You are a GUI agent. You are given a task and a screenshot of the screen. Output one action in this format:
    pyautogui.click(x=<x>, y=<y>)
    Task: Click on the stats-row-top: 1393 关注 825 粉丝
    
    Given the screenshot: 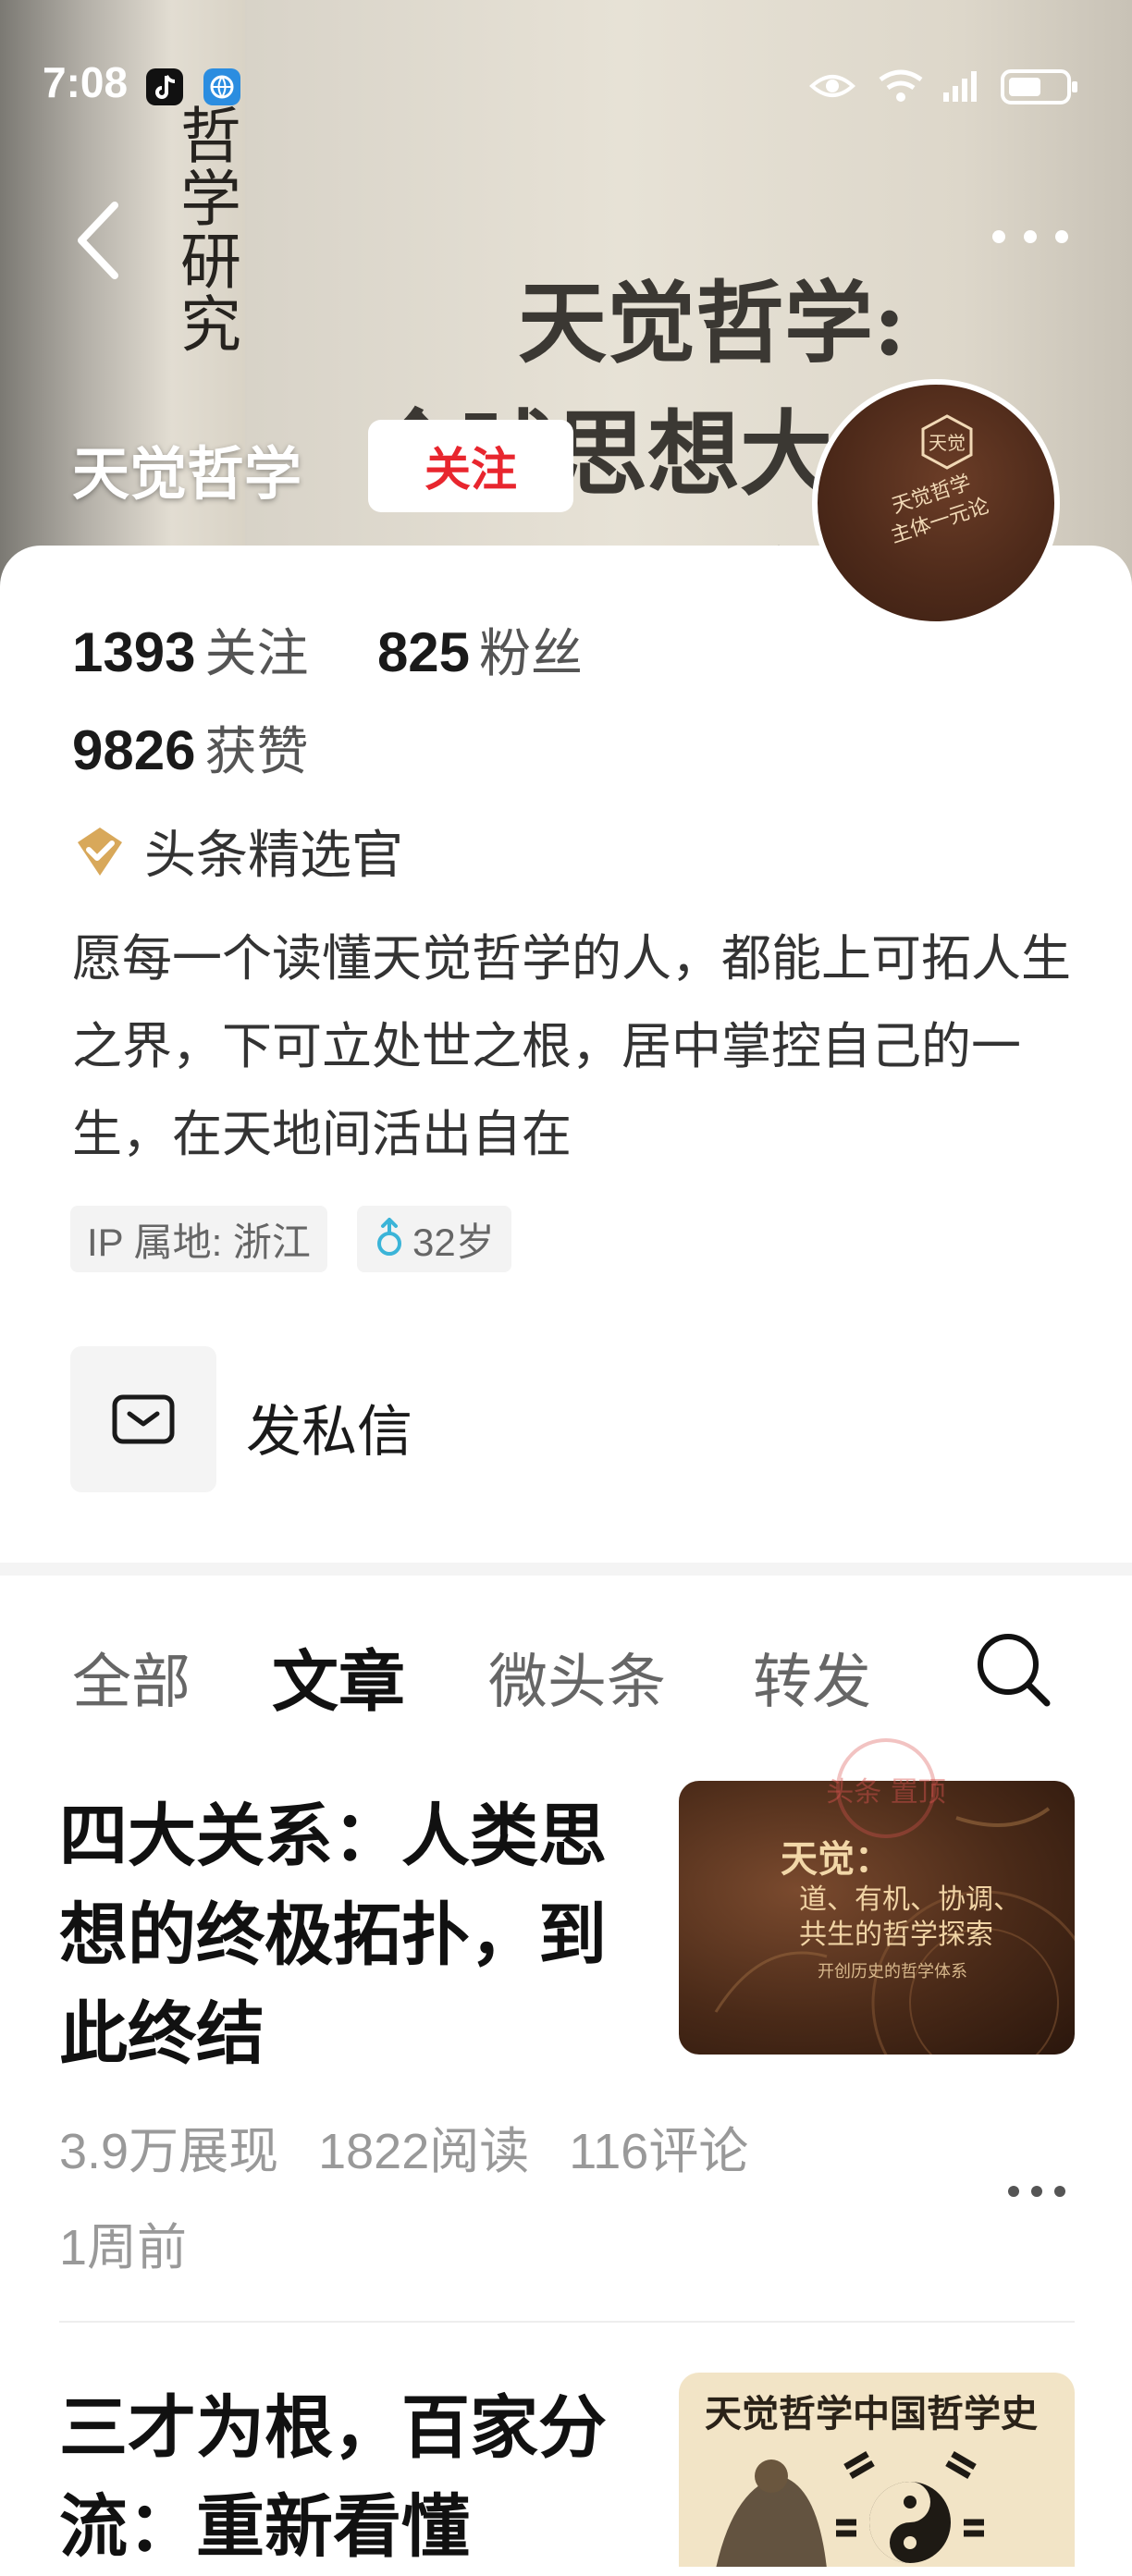 What is the action you would take?
    pyautogui.click(x=327, y=649)
    